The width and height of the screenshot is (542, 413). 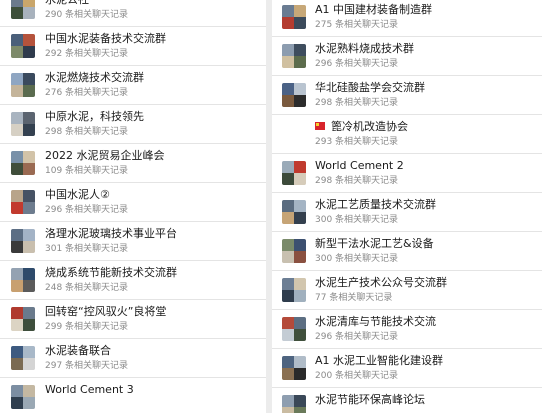 I want to click on group-name-text: 水泥清库与节能技术交流, so click(x=375, y=321).